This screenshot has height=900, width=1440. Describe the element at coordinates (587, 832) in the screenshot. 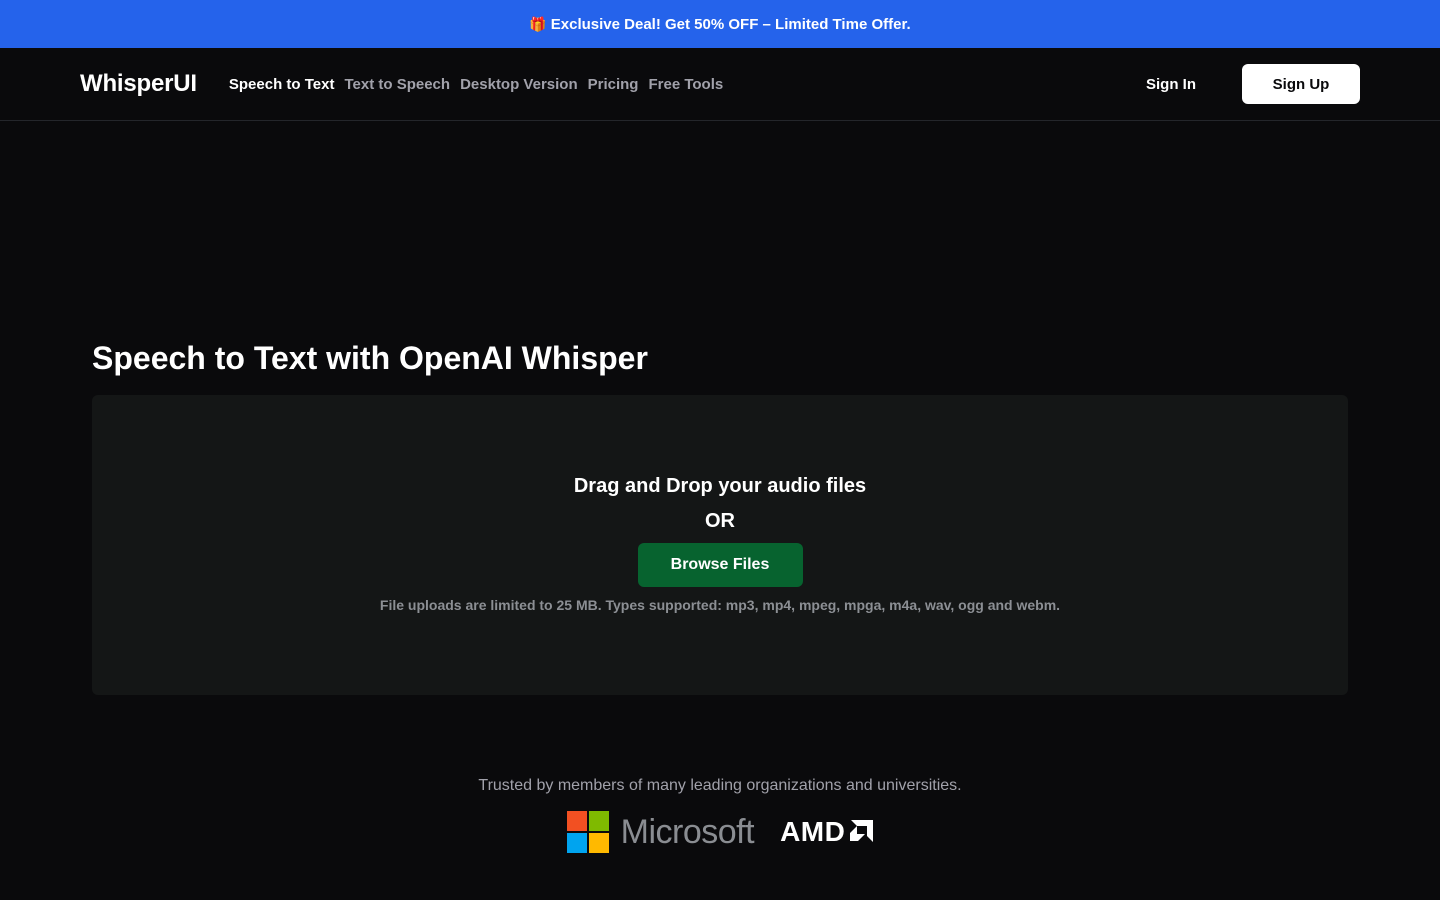

I see `microsoft-squares-icon` at that location.